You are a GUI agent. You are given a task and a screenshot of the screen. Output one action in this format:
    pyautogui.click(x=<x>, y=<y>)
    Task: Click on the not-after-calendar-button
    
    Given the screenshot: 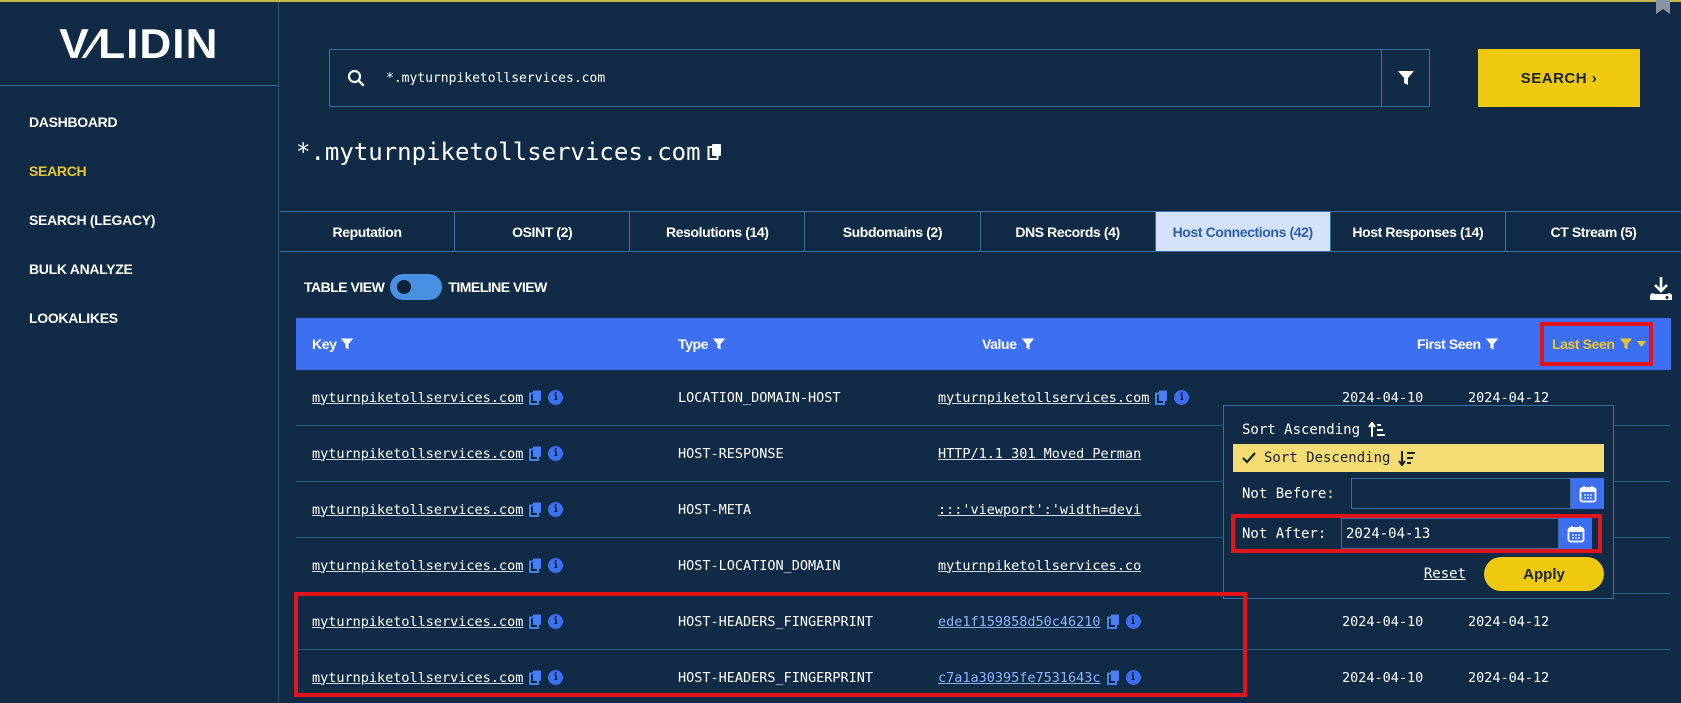 What is the action you would take?
    pyautogui.click(x=1575, y=533)
    